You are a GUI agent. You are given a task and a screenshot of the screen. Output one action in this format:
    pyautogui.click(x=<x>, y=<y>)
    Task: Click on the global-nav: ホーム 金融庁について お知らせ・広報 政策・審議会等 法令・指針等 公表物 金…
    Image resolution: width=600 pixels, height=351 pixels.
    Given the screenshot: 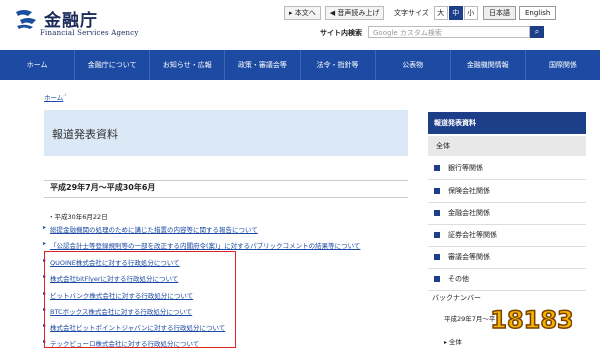 What is the action you would take?
    pyautogui.click(x=300, y=65)
    